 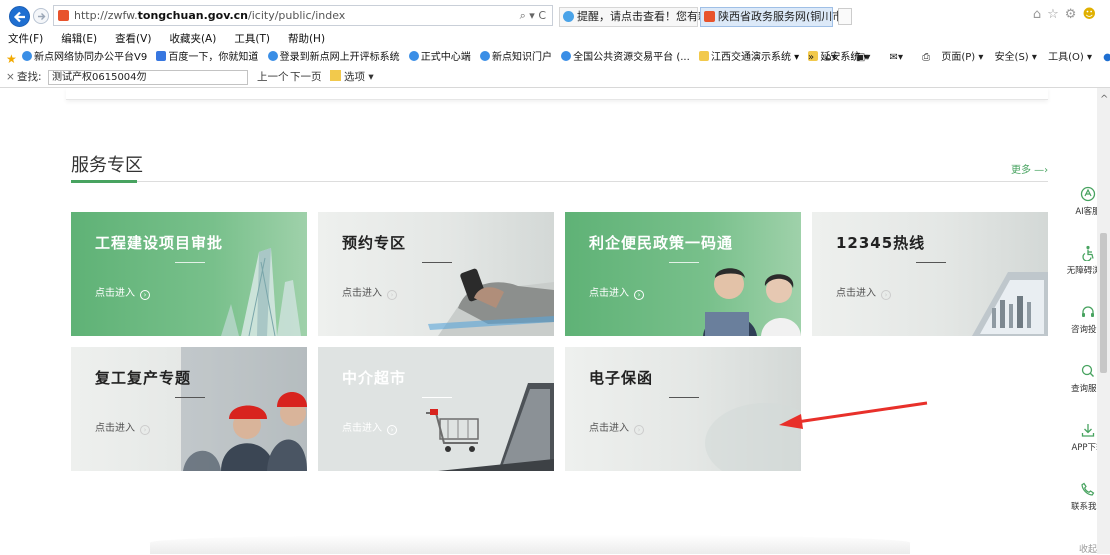 What do you see at coordinates (683, 274) in the screenshot?
I see `service-card-policy-code: 利企便民政策一码通 点击进入 ›` at bounding box center [683, 274].